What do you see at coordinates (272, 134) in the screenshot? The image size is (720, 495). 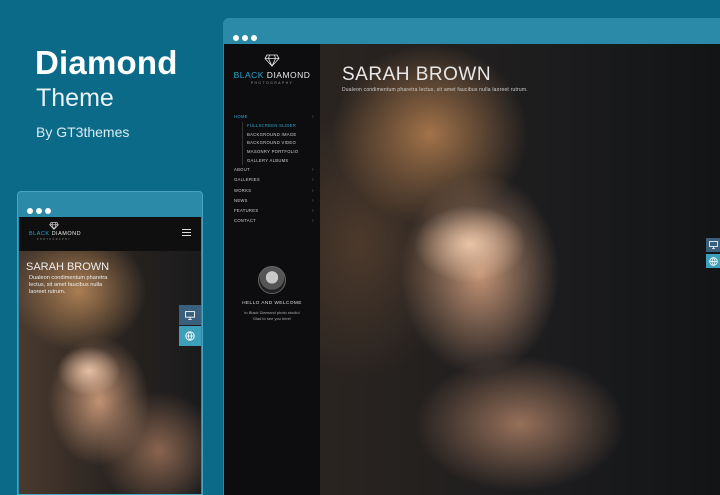 I see `submenu-item-label: BACKGROUND IMAGE` at bounding box center [272, 134].